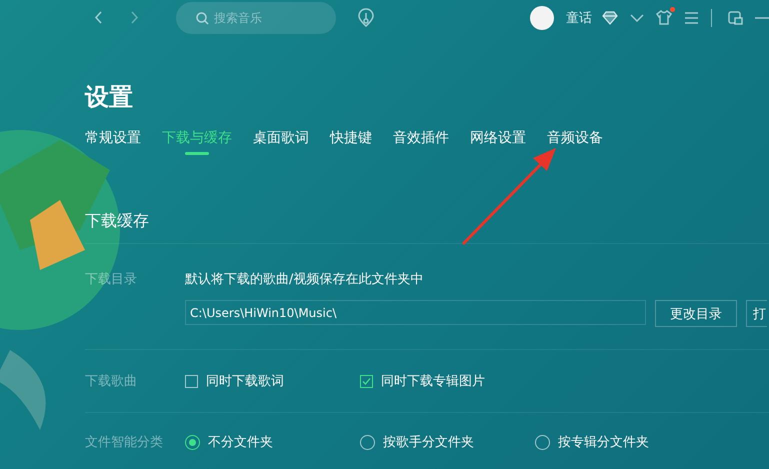  What do you see at coordinates (691, 17) in the screenshot?
I see `menu-icon` at bounding box center [691, 17].